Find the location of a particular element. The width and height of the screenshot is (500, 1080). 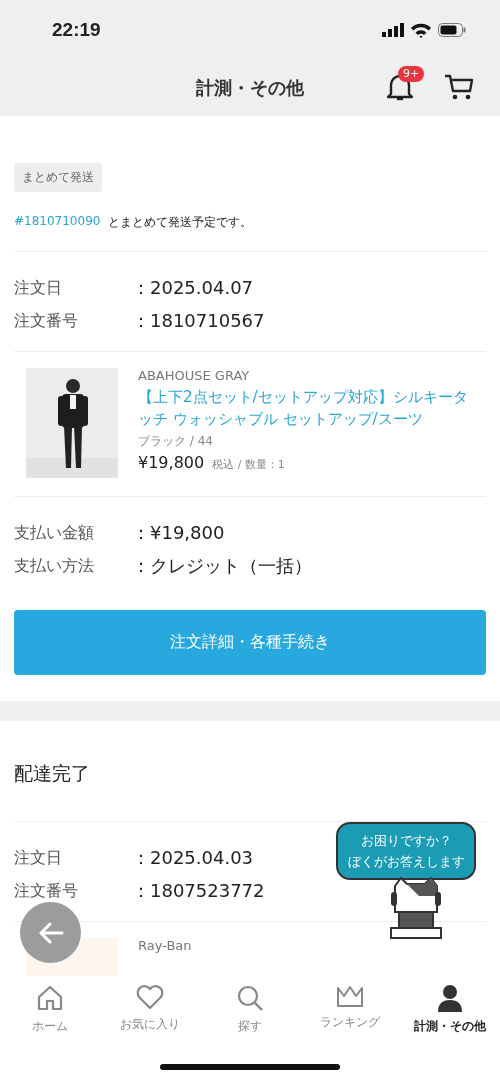

person-icon is located at coordinates (450, 998).